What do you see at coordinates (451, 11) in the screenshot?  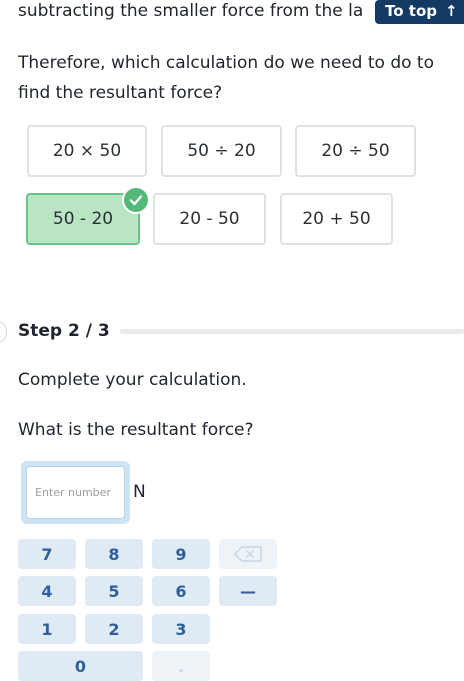 I see `arrow-up-icon: ↑` at bounding box center [451, 11].